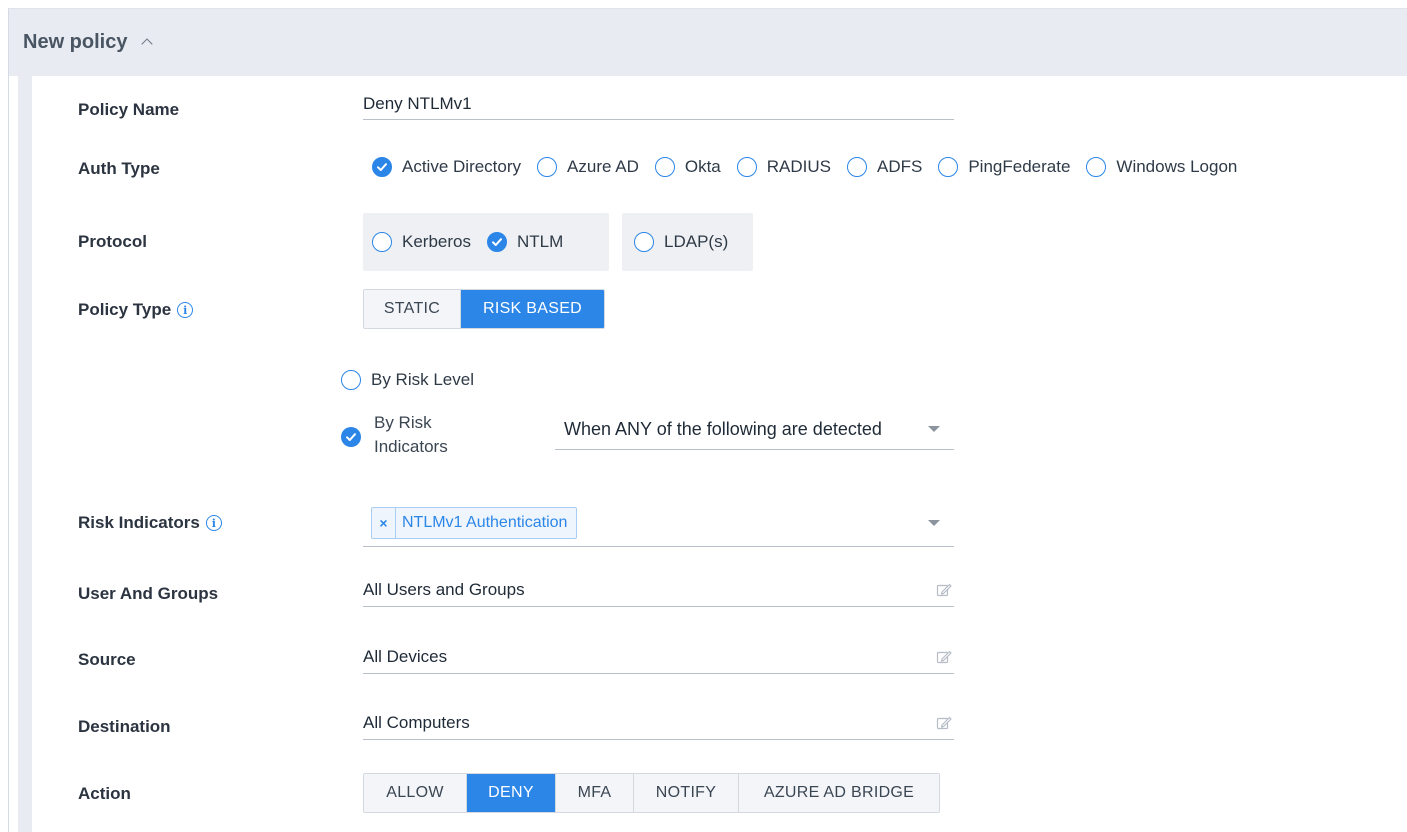  I want to click on auth-type-adfs: ADFS, so click(884, 167).